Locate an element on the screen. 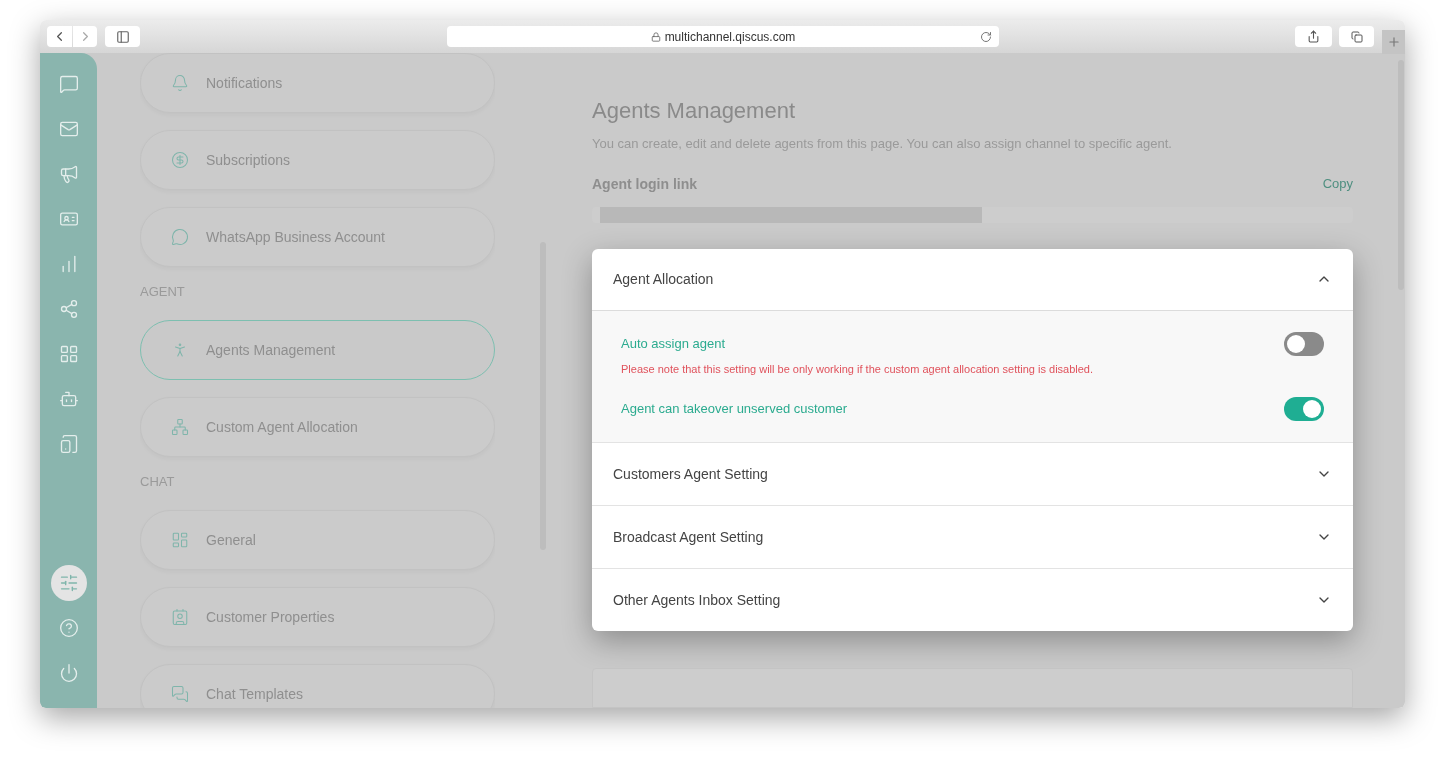 This screenshot has width=1445, height=768. plus-icon is located at coordinates (1393, 41).